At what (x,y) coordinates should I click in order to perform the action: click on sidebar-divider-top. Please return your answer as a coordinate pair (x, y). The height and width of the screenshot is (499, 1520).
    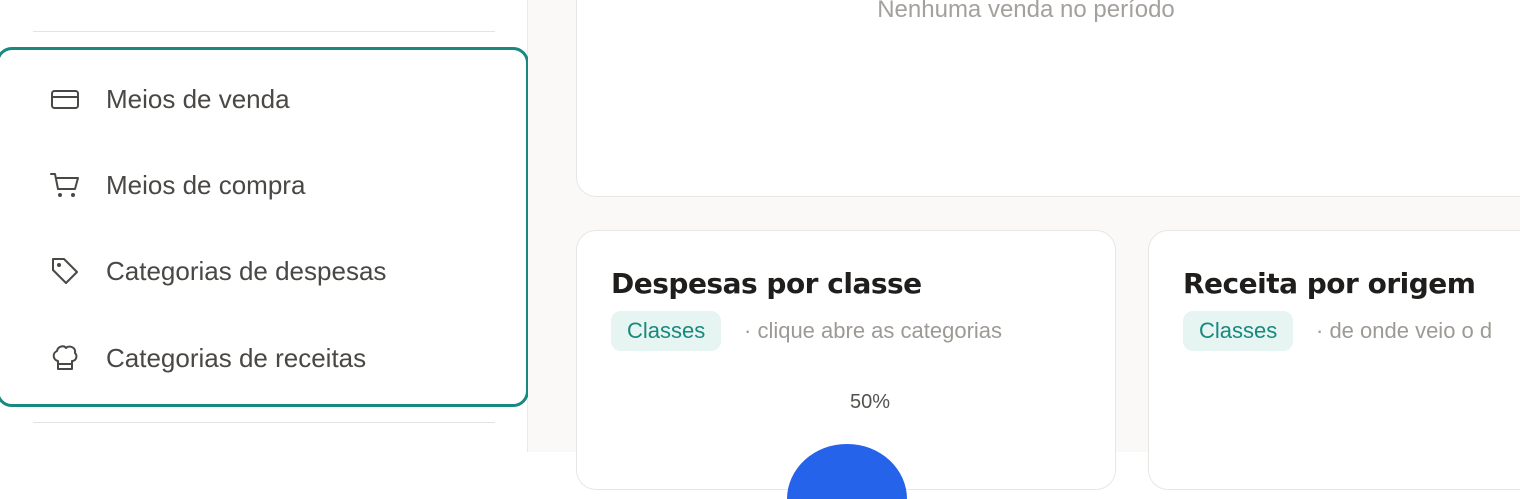
    Looking at the image, I should click on (264, 31).